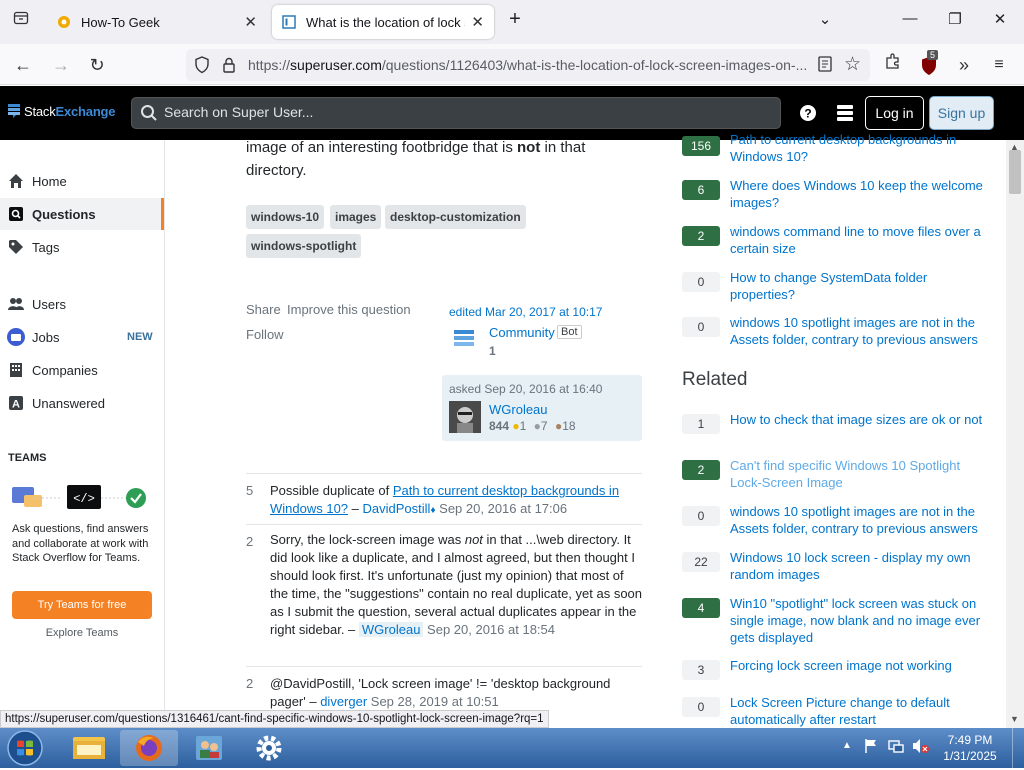  Describe the element at coordinates (209, 748) in the screenshot. I see `people-app-icon` at that location.